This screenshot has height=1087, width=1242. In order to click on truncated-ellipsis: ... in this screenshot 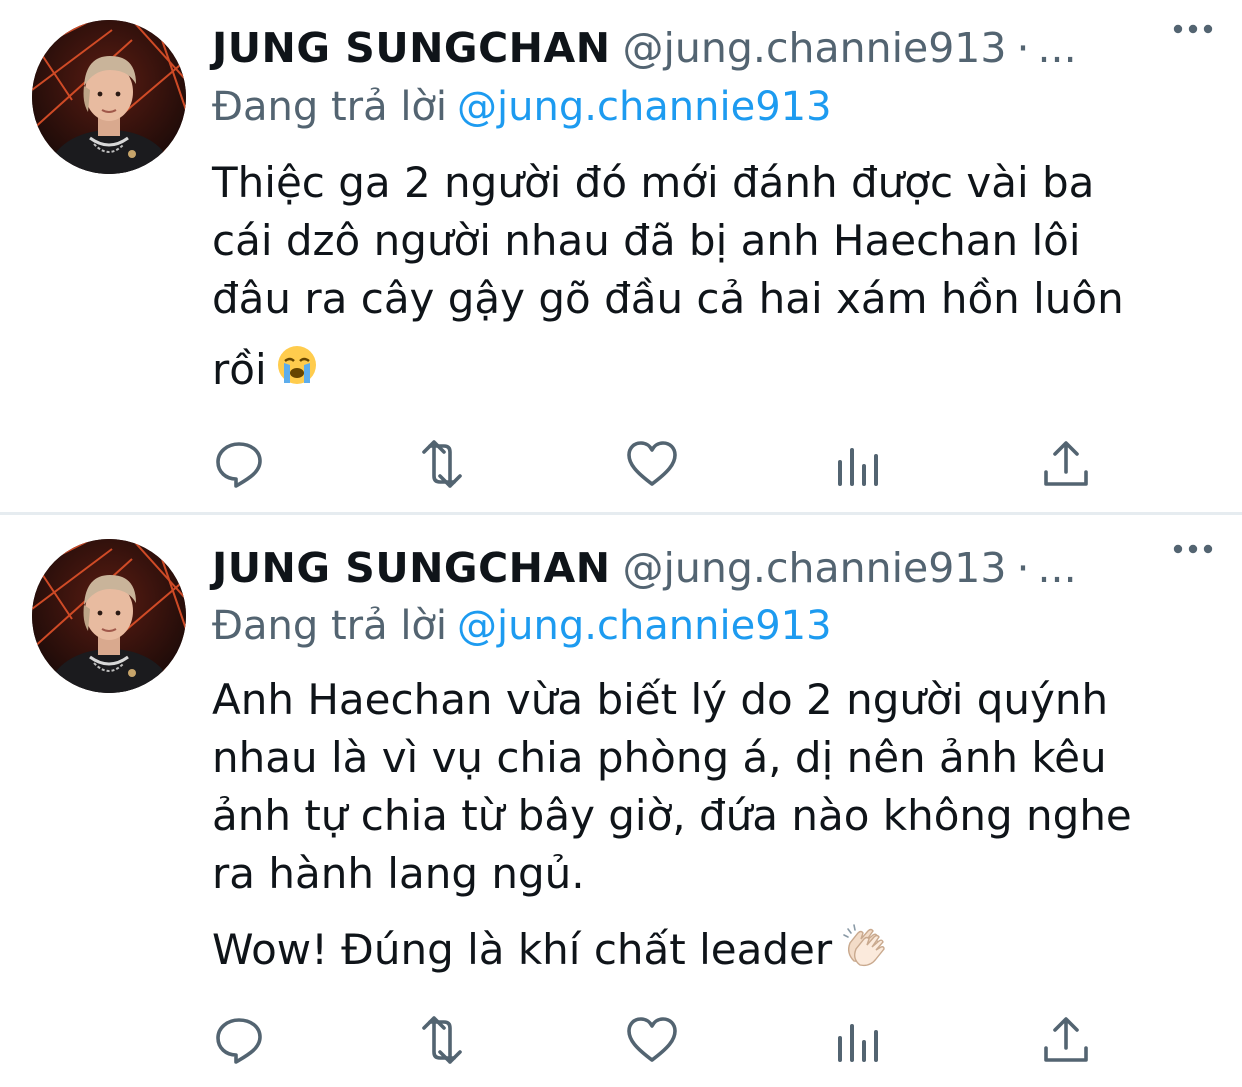, I will do `click(1057, 568)`.